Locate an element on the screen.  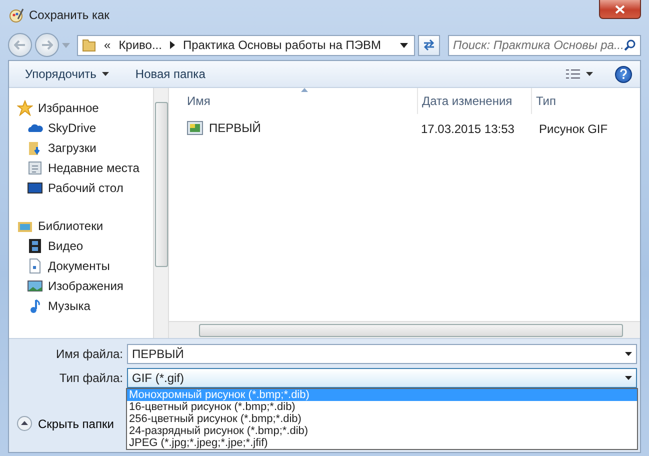
arrow-right-icon is located at coordinates (47, 45).